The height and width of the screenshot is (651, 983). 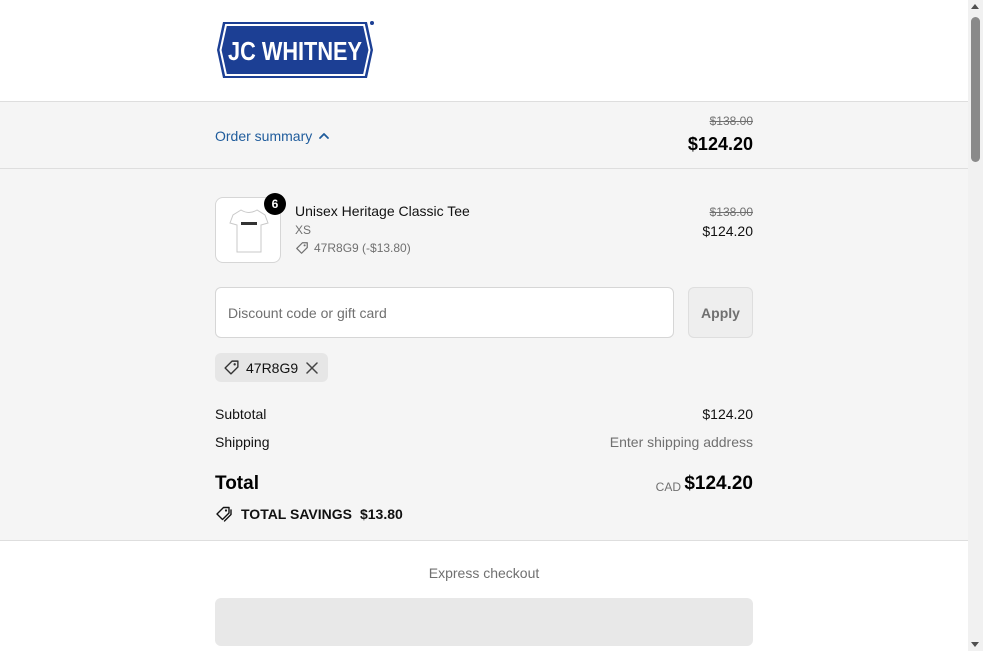 I want to click on chevron-up-icon, so click(x=324, y=136).